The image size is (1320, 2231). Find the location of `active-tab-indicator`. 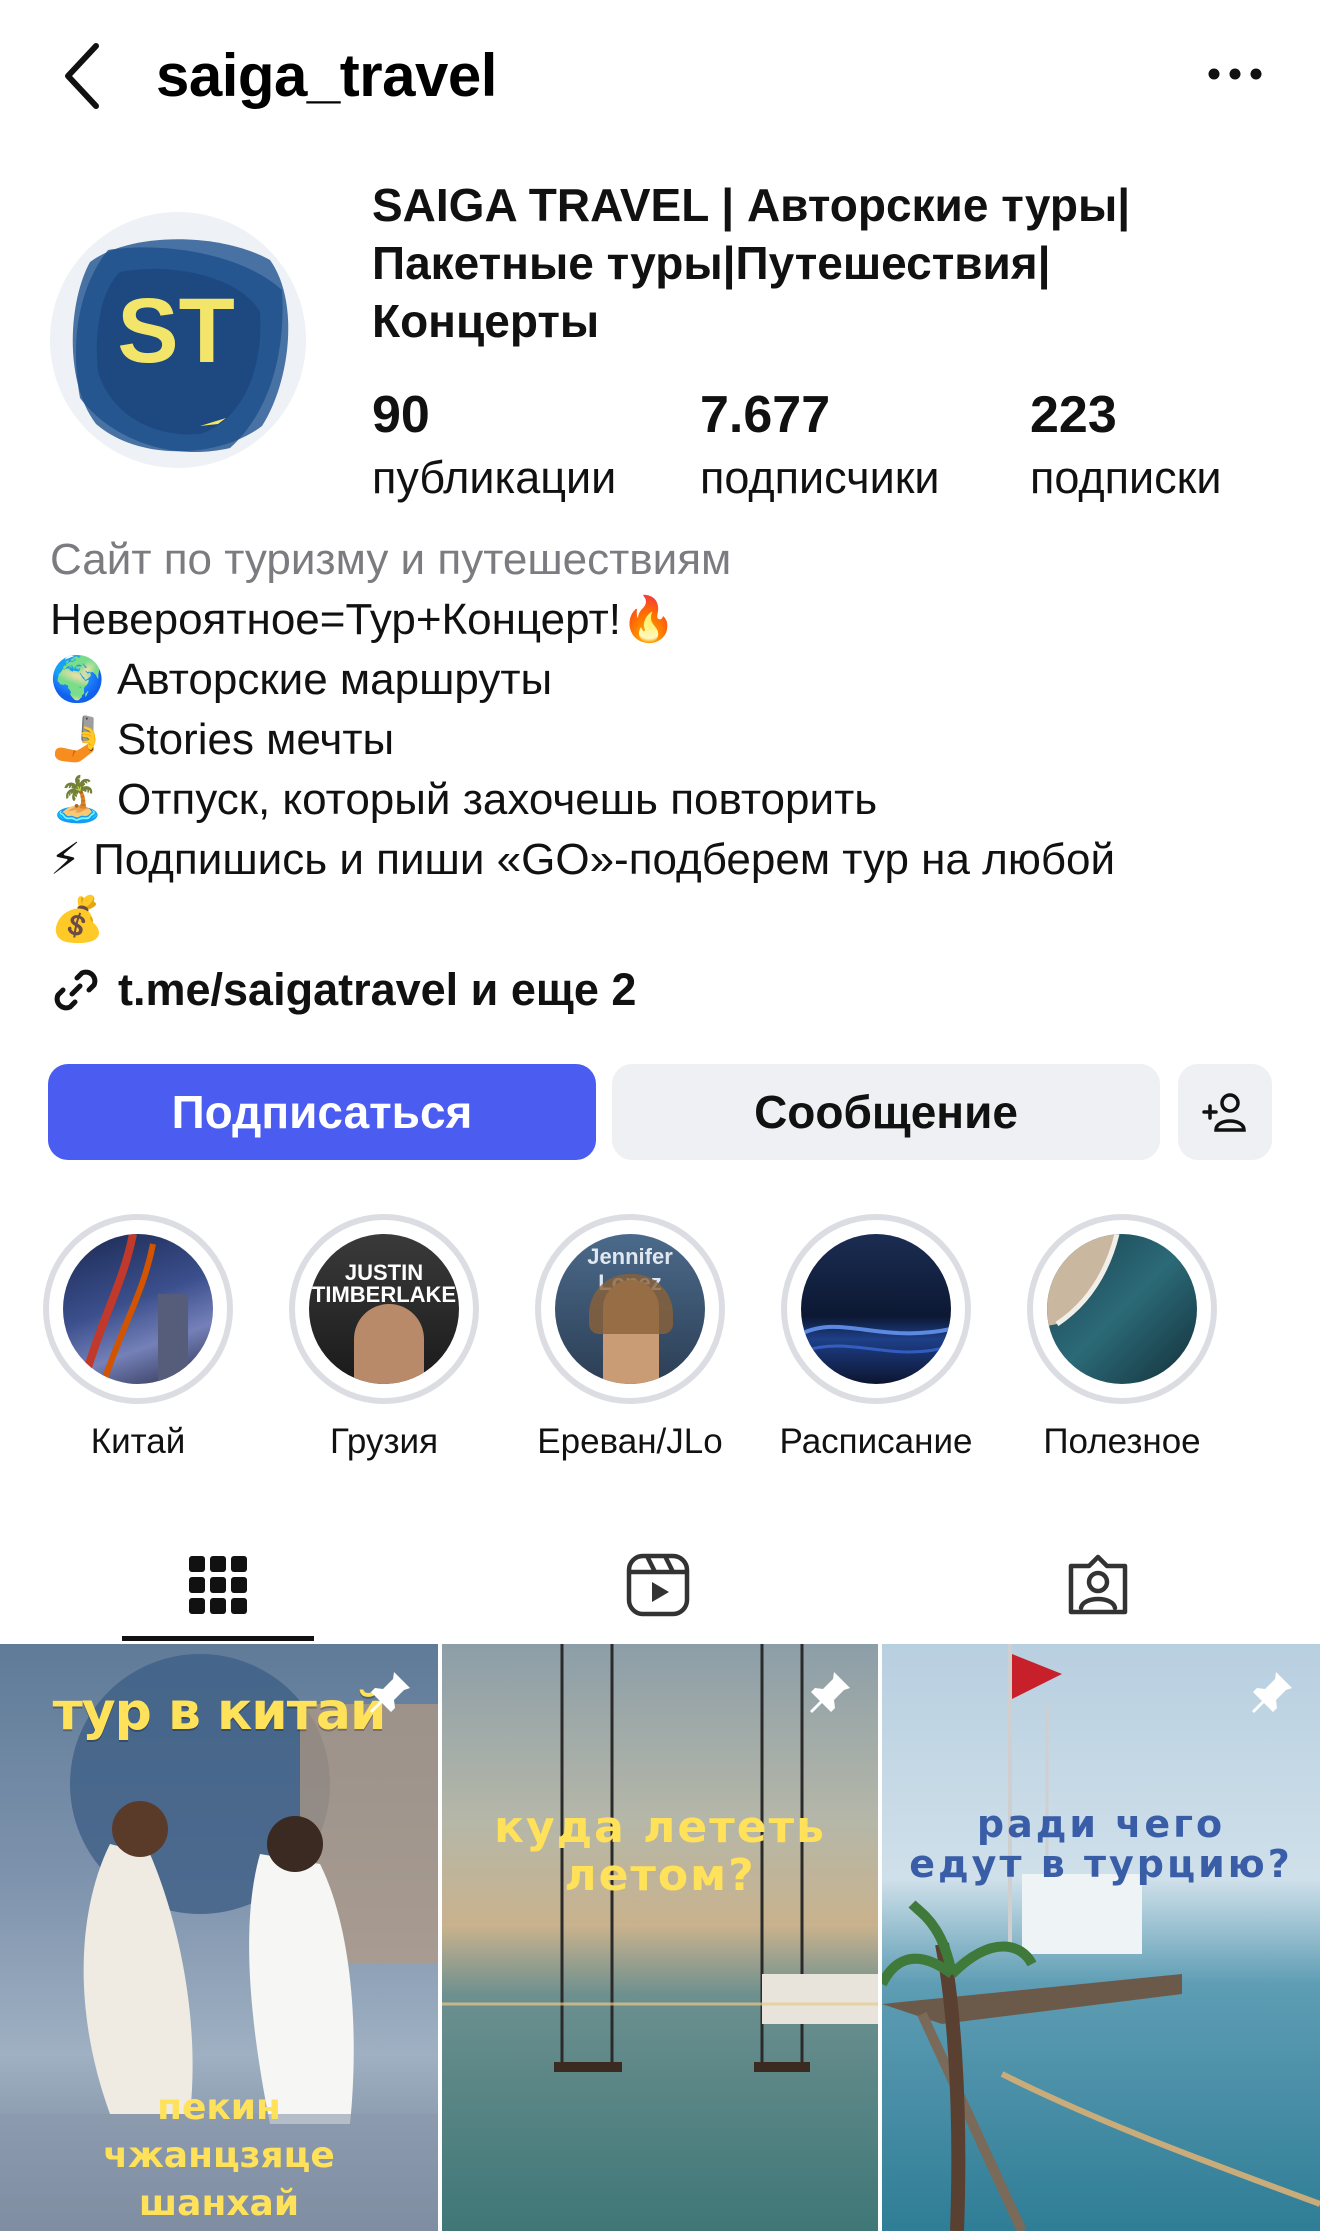

active-tab-indicator is located at coordinates (218, 1638).